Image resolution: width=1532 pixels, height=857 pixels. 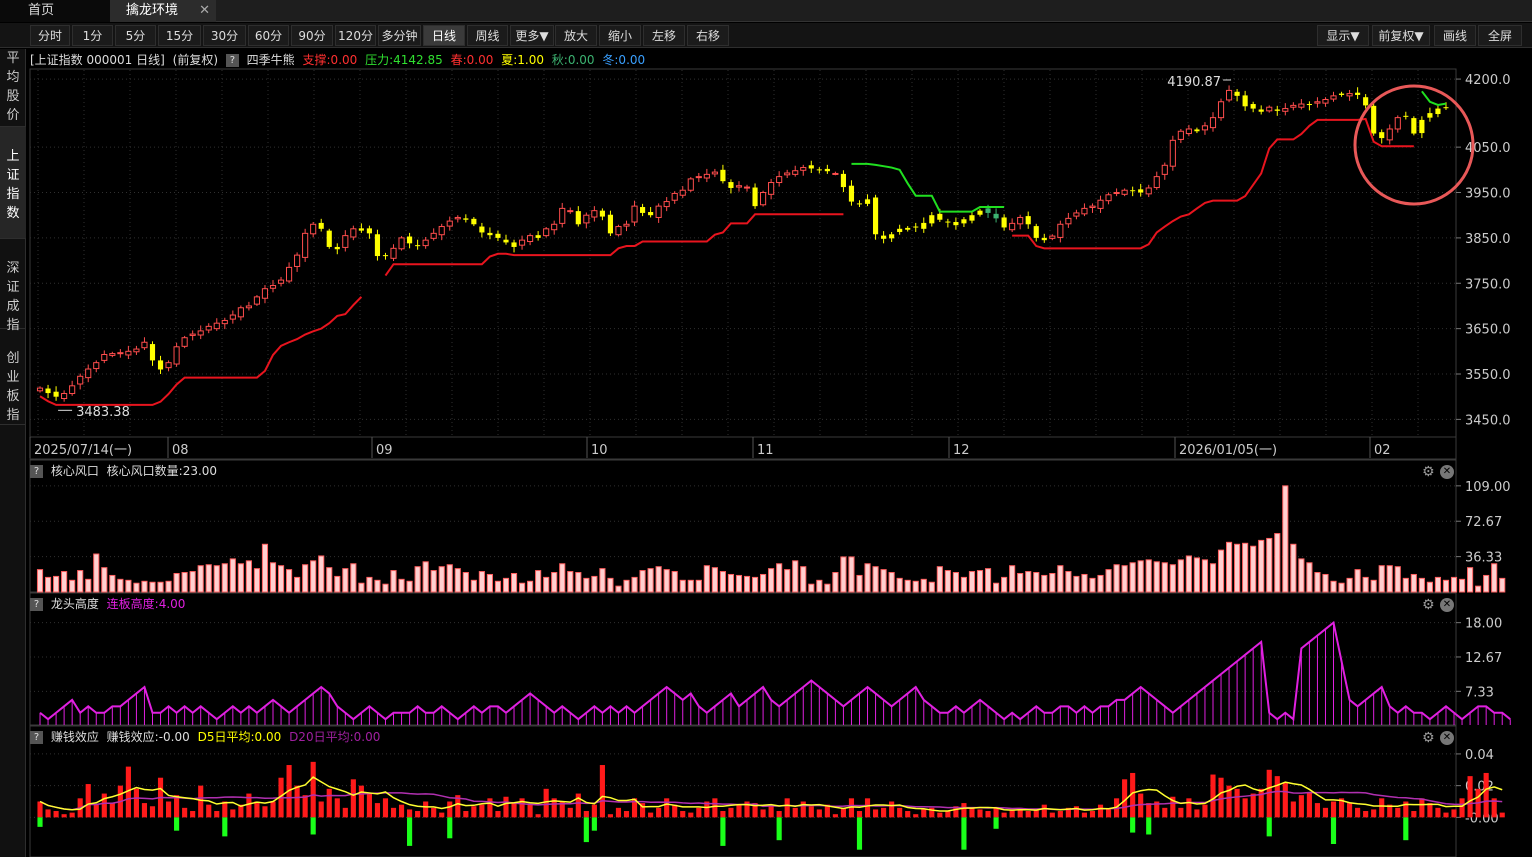 What do you see at coordinates (195, 60) in the screenshot?
I see `adjust-mode: (前复权)` at bounding box center [195, 60].